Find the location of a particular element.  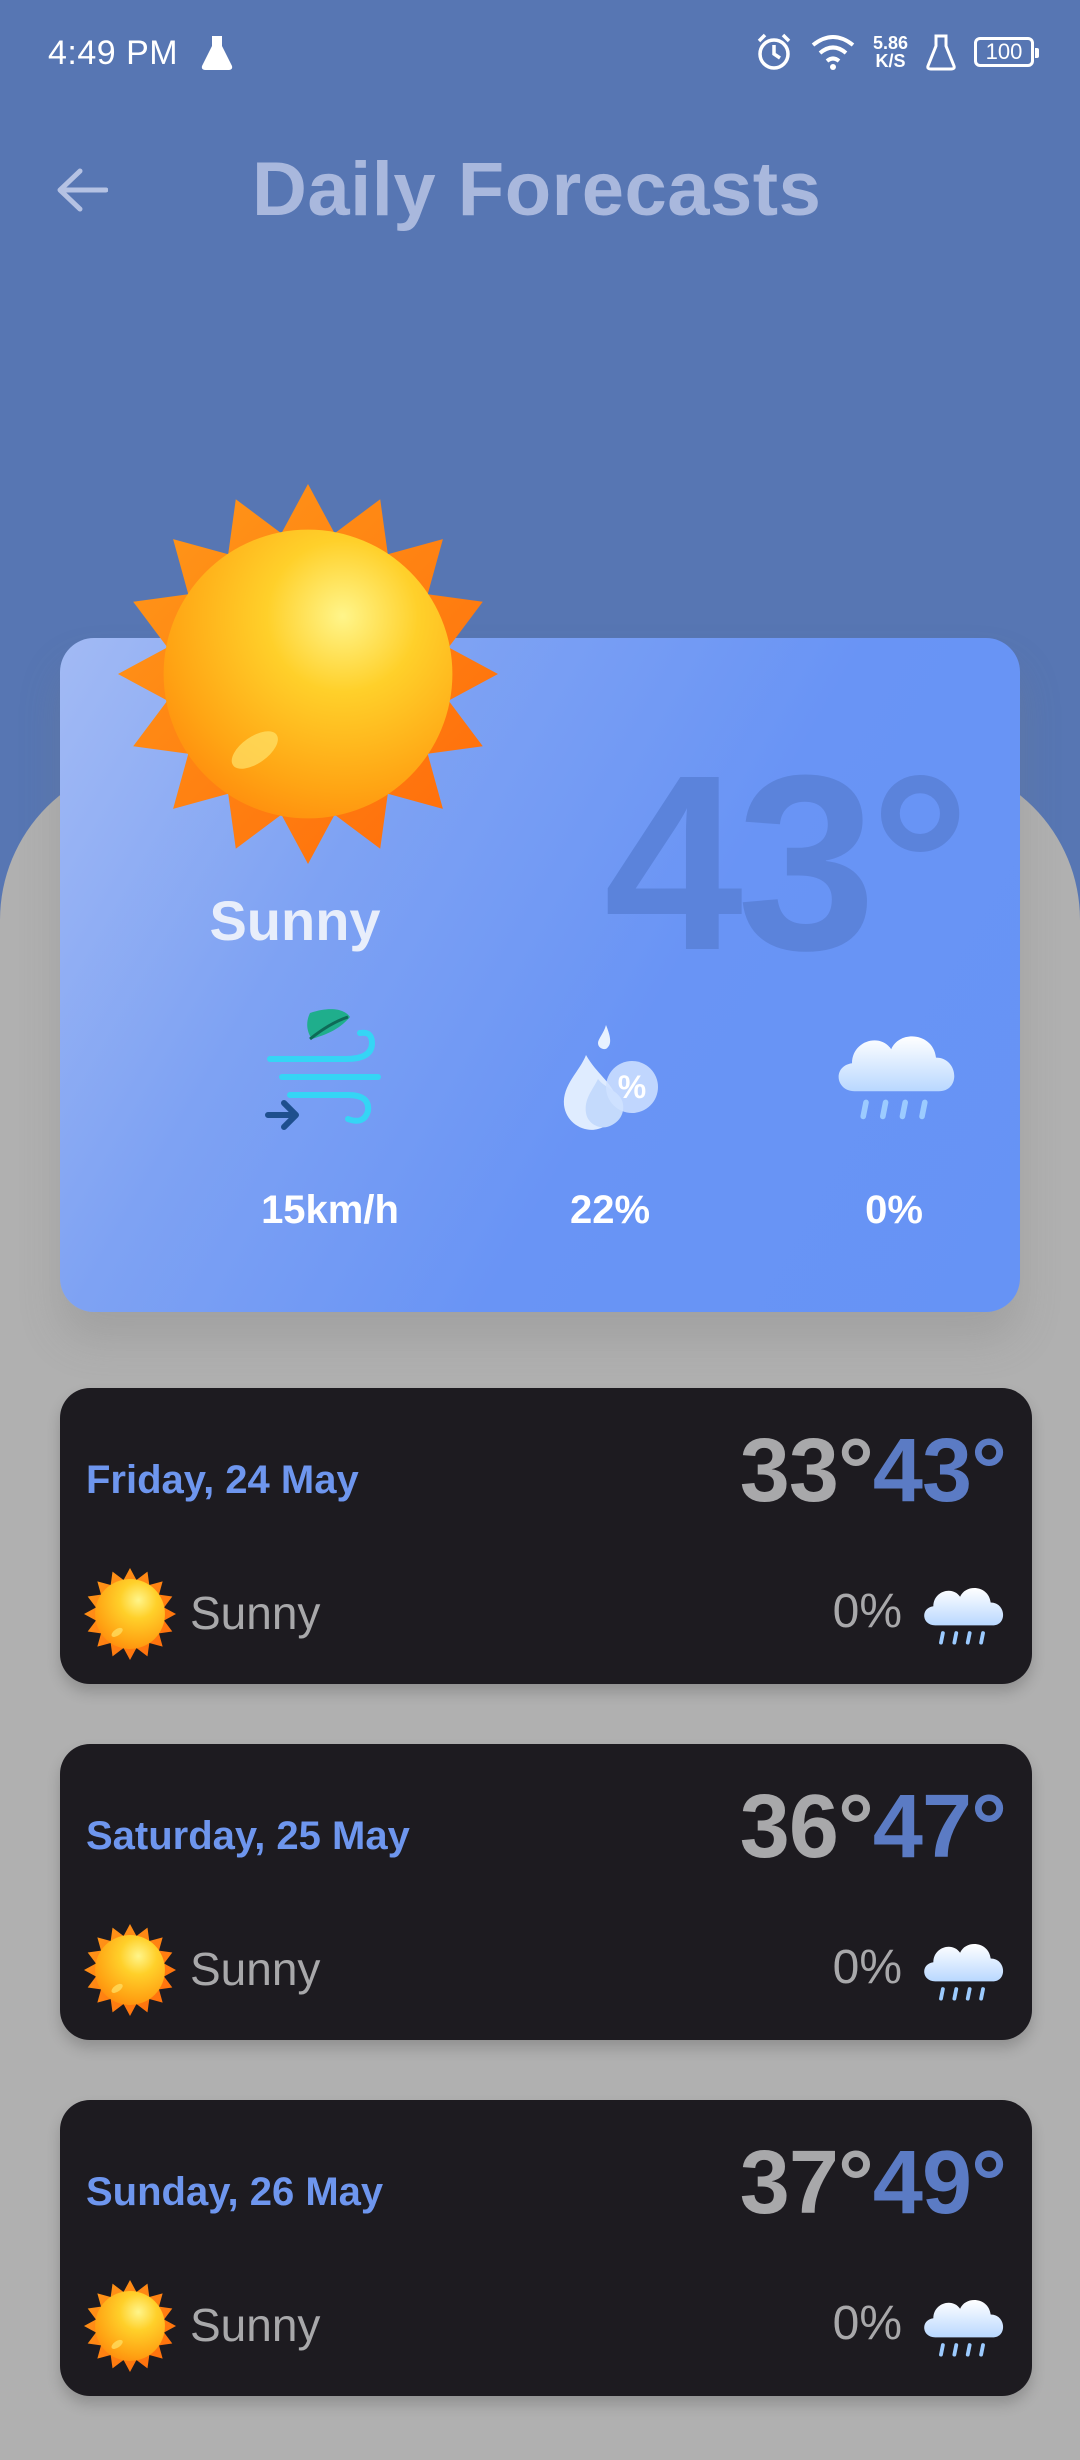

day-date: Friday, 24 May is located at coordinates (222, 1480).